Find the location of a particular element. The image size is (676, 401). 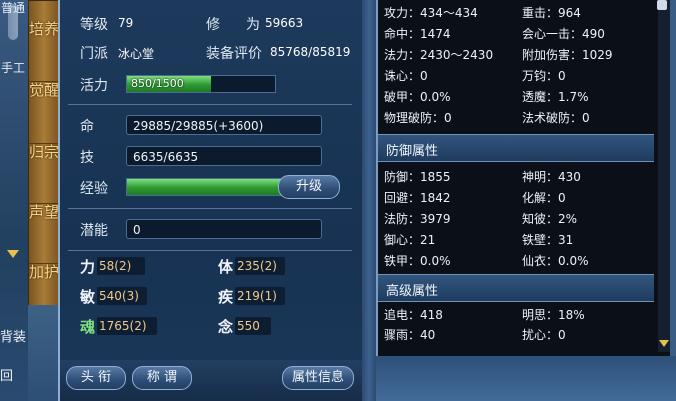

stat-resolve: 化解：0 is located at coordinates (544, 198).